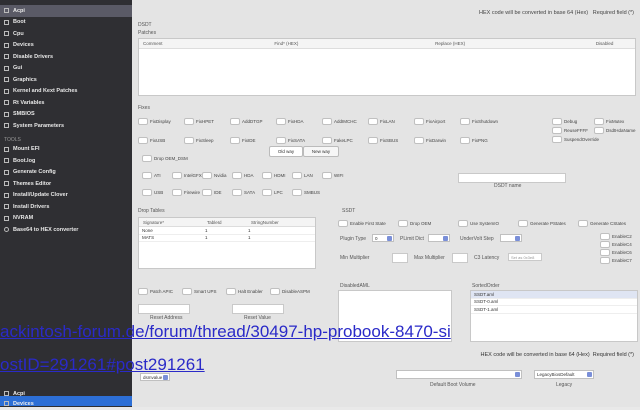 This screenshot has width=640, height=410. What do you see at coordinates (66, 11) in the screenshot?
I see `sidebar-item-acpi: Acpi` at bounding box center [66, 11].